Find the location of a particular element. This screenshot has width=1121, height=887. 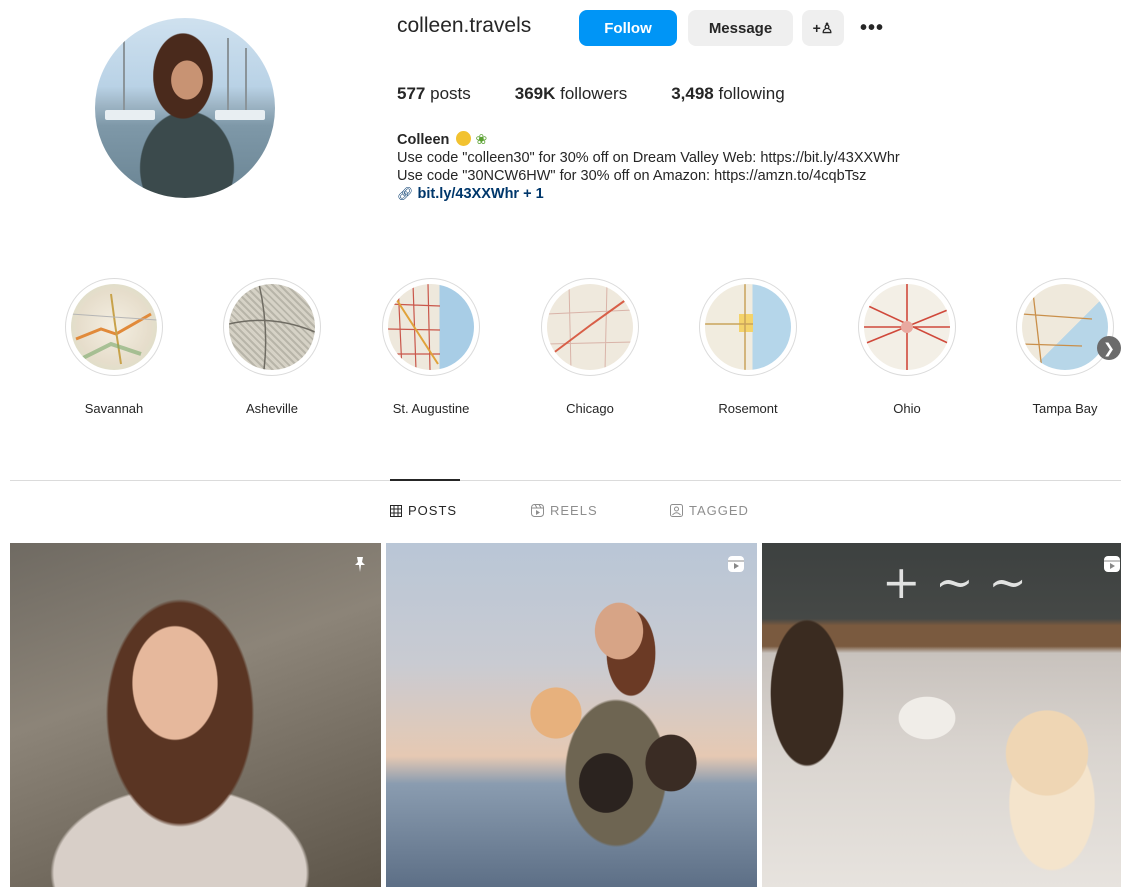

profile-stats: 577 posts 369K followers 3,498 following is located at coordinates (613, 94).